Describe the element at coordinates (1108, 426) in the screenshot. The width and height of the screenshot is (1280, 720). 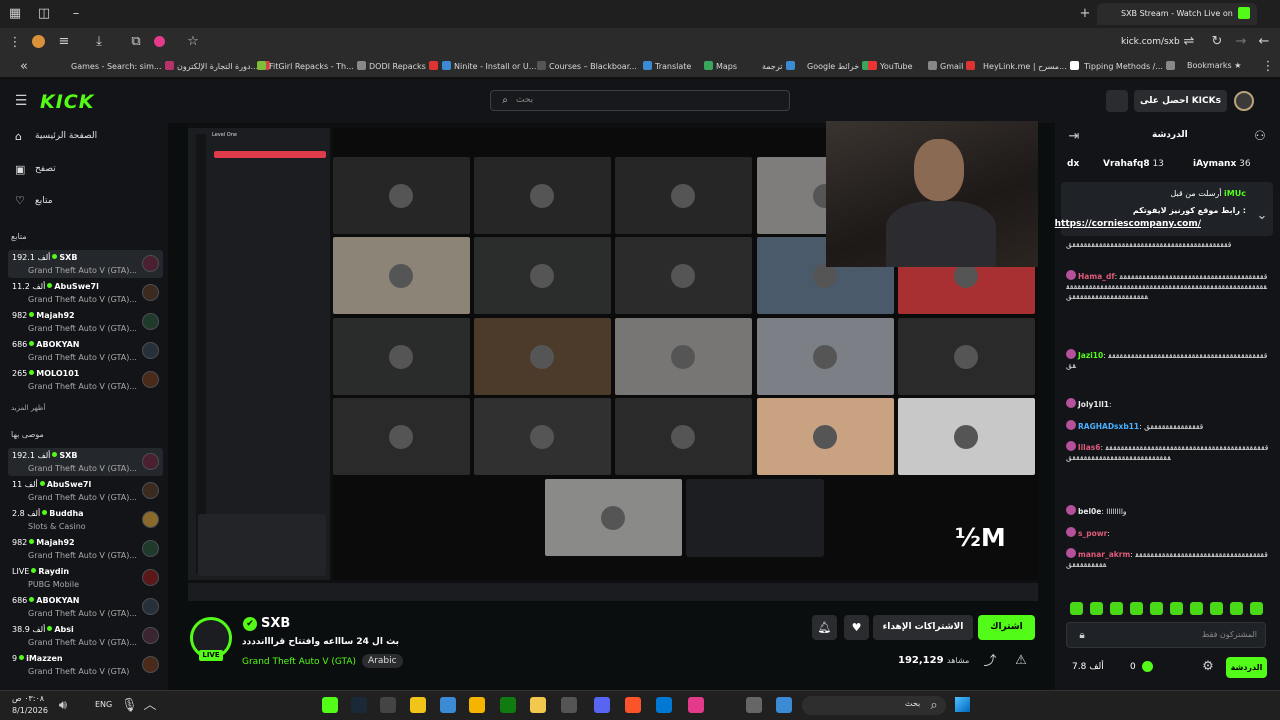
I see `chat-username: RAGHADsxb11` at that location.